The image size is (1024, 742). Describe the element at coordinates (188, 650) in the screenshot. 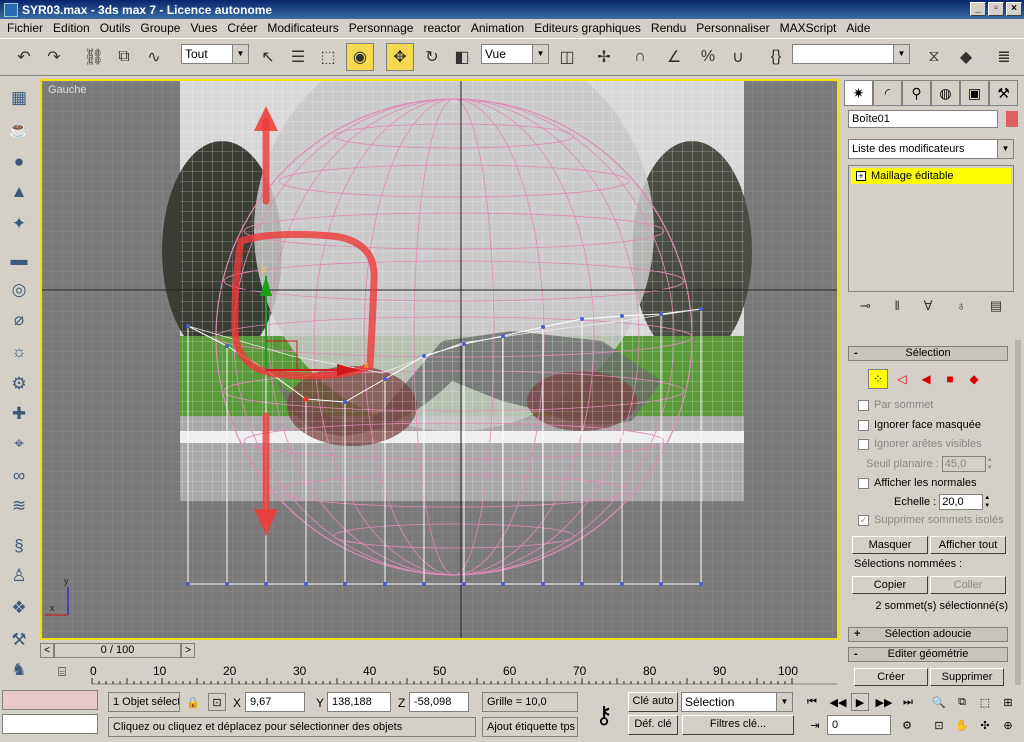

I see `time-slider-next-icon: >` at that location.